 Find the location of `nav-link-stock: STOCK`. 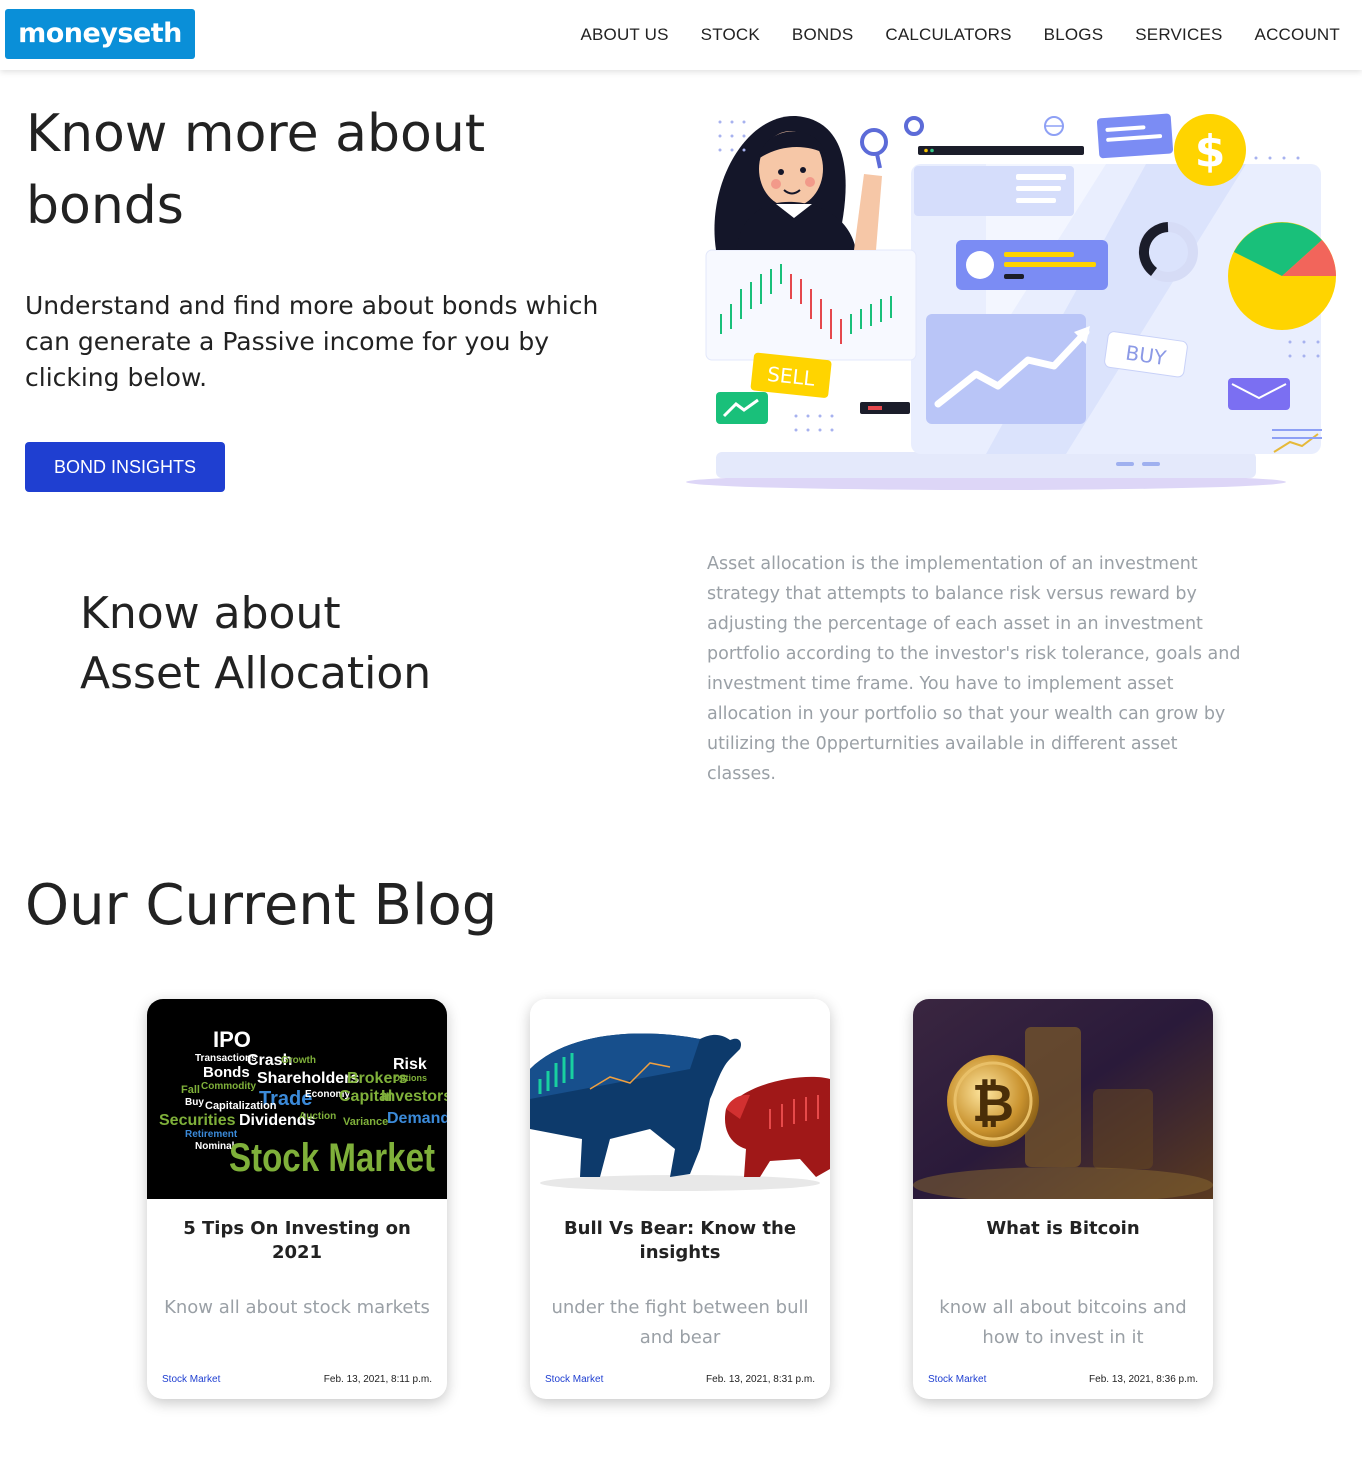

nav-link-stock: STOCK is located at coordinates (730, 34).